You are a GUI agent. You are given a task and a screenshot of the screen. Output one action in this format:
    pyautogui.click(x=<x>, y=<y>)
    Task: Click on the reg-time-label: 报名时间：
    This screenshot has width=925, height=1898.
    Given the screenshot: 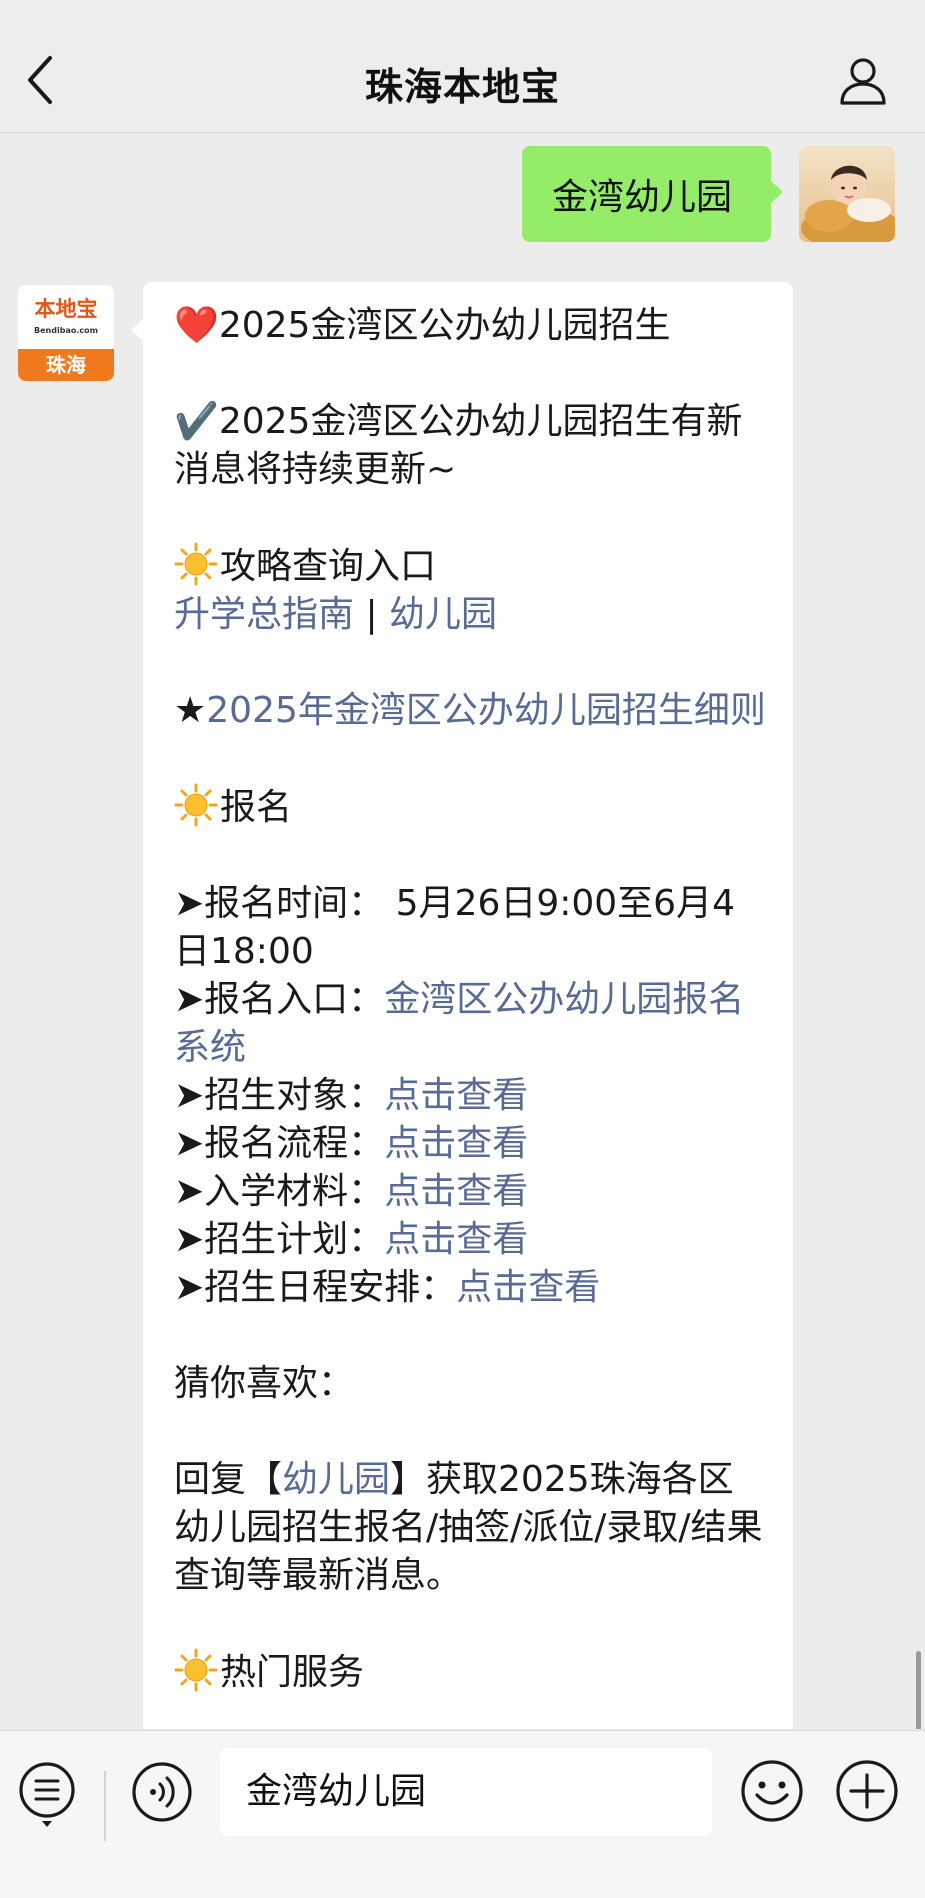 What is the action you would take?
    pyautogui.click(x=294, y=903)
    